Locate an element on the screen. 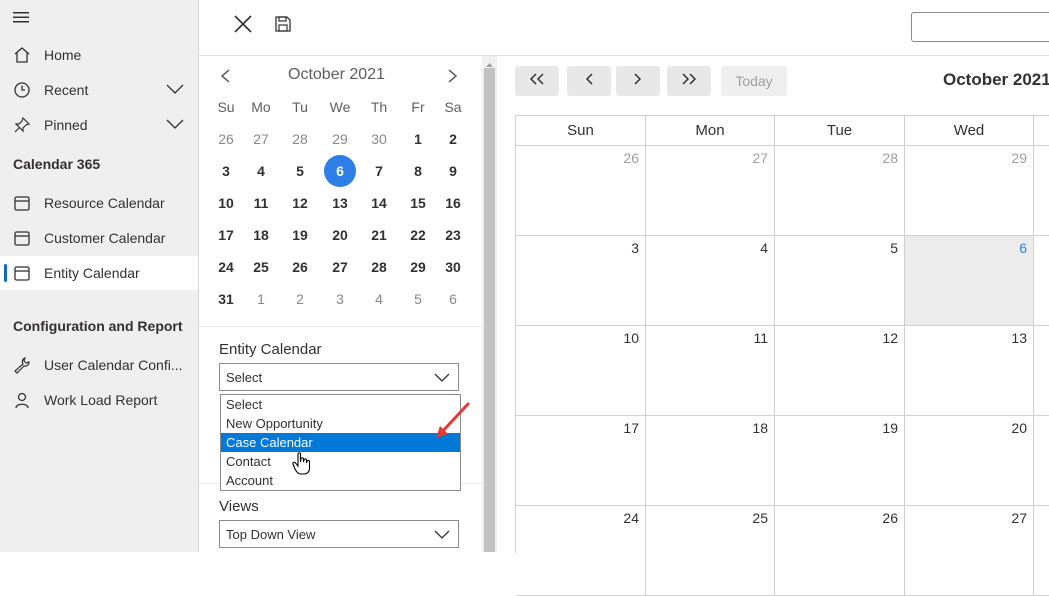 This screenshot has width=1049, height=596. day-cell: 12 is located at coordinates (840, 371).